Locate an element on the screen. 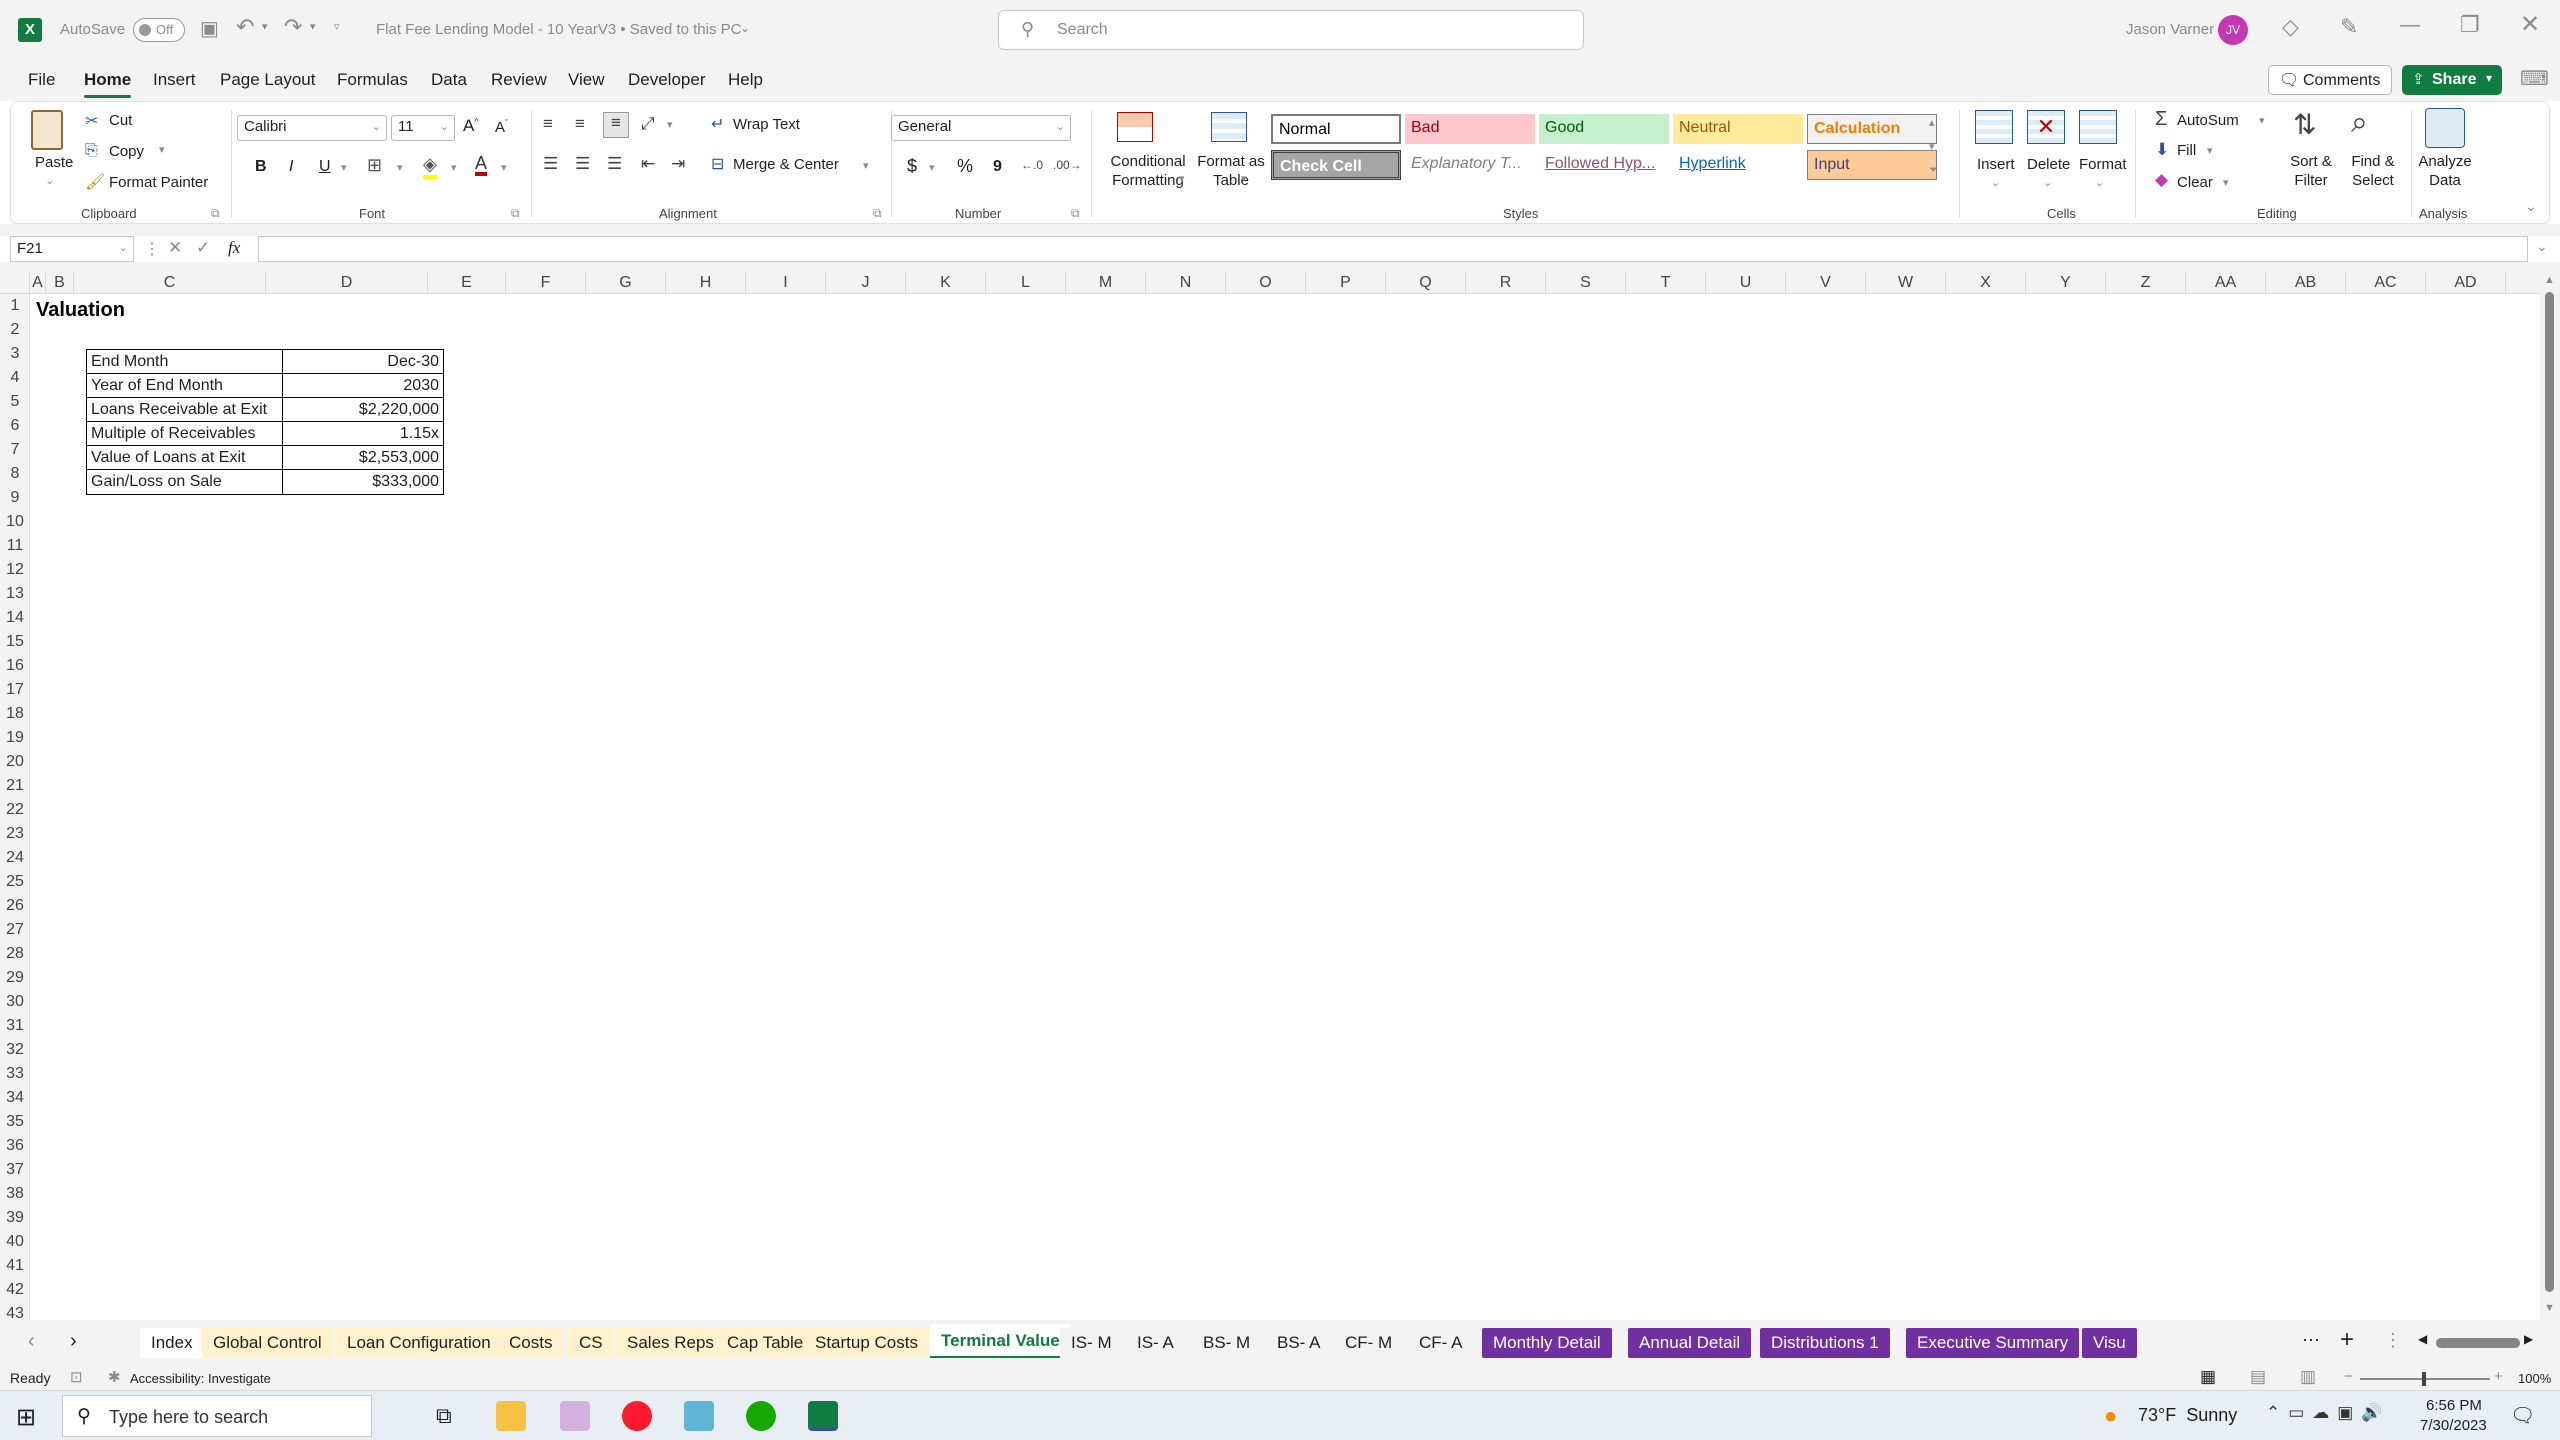 This screenshot has height=1440, width=2560. sheet-tab: Loan Configuration is located at coordinates (419, 1343).